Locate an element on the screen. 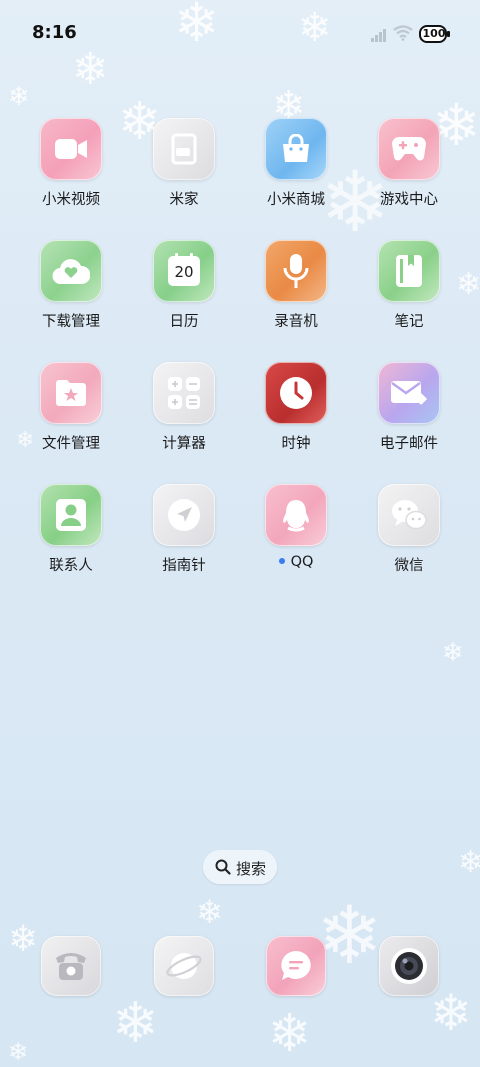  app-game-center: 游戏中心 is located at coordinates (409, 163).